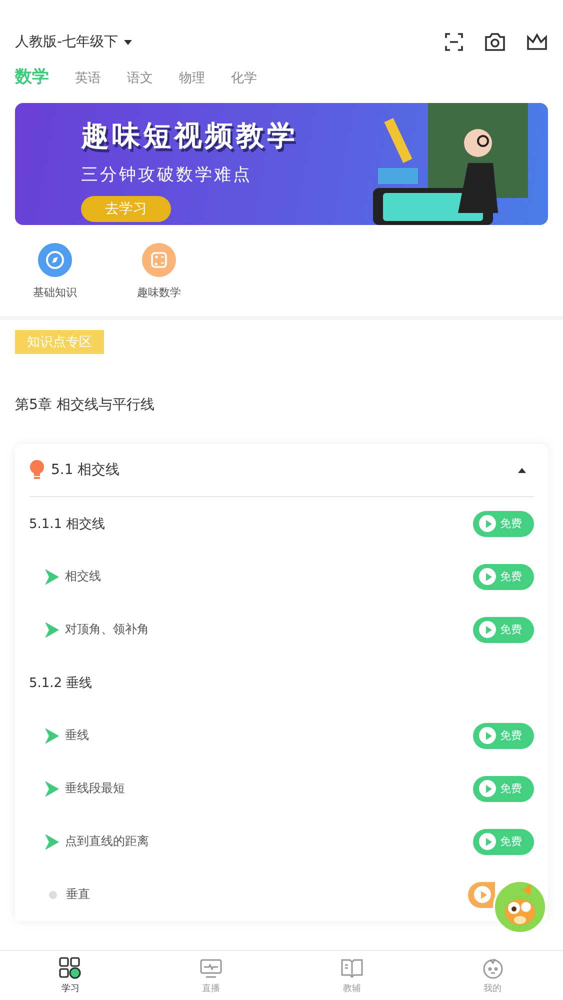 This screenshot has height=1000, width=563. What do you see at coordinates (192, 78) in the screenshot?
I see `subject-tab: 物理` at bounding box center [192, 78].